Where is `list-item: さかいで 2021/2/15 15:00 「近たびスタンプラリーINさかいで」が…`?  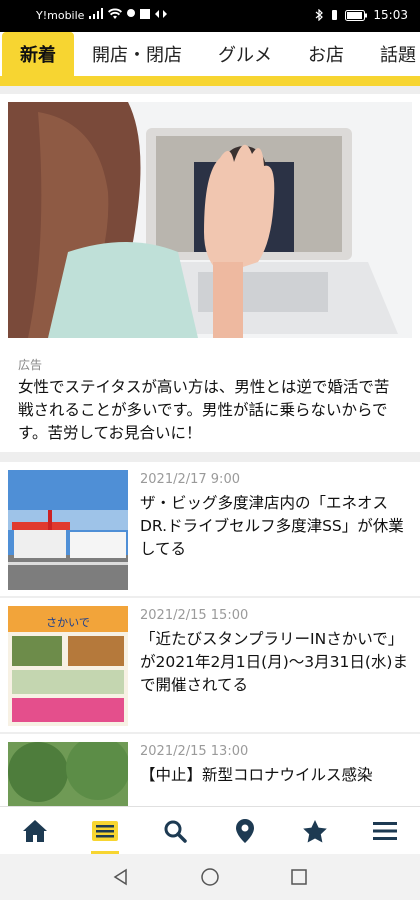
list-item: さかいで 2021/2/15 15:00 「近たびスタンプラリーINさかいで」が… is located at coordinates (210, 665).